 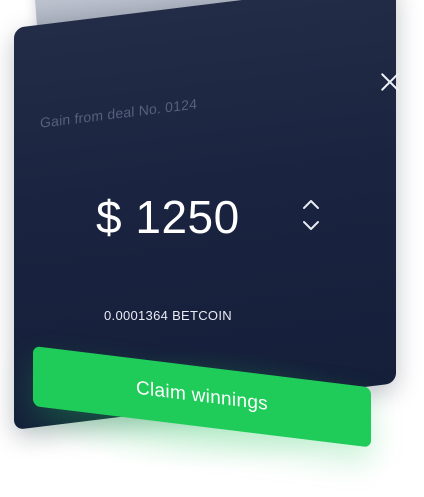 I want to click on winnings-amount: $ 1250, so click(x=168, y=217).